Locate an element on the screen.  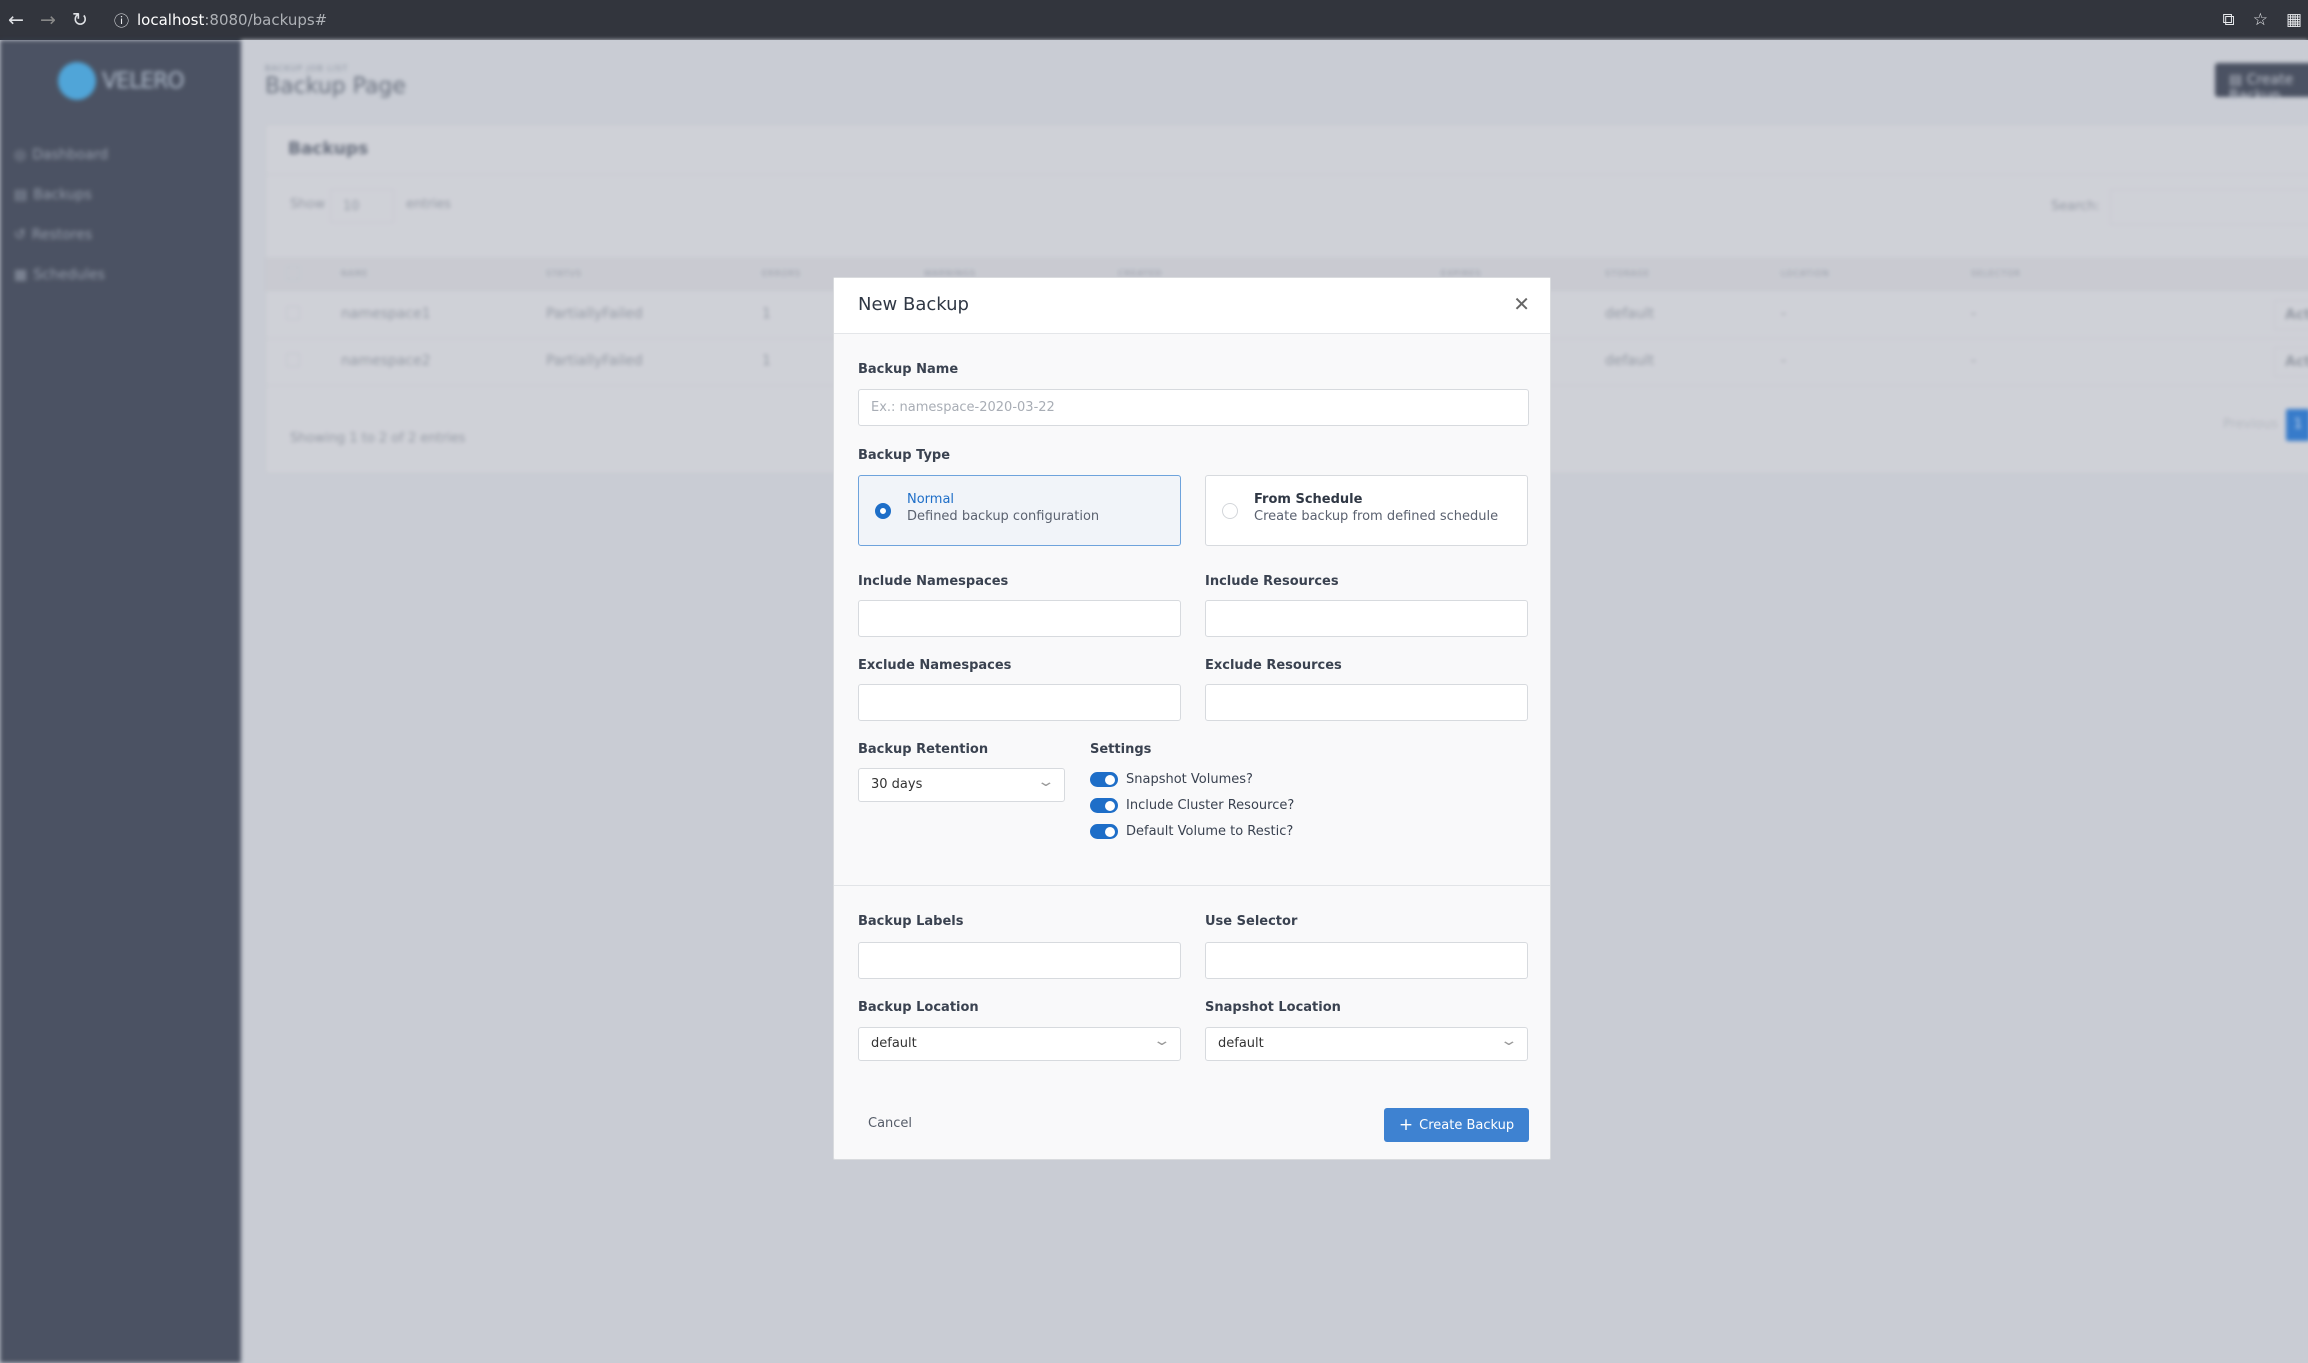
forward-icon: → is located at coordinates (48, 20).